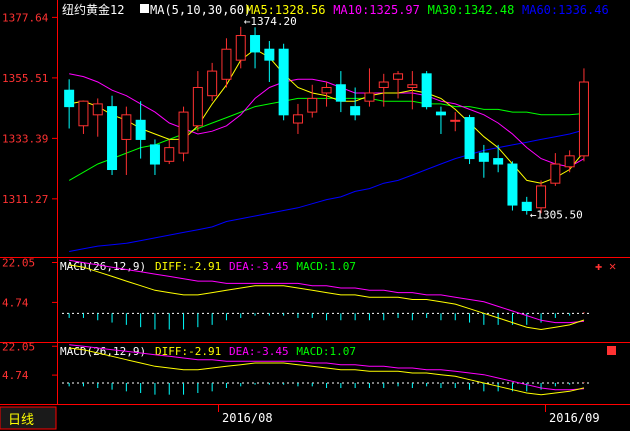 This screenshot has width=630, height=431. Describe the element at coordinates (326, 266) in the screenshot. I see `macd1-legend-macd: MACD:1.07` at that location.